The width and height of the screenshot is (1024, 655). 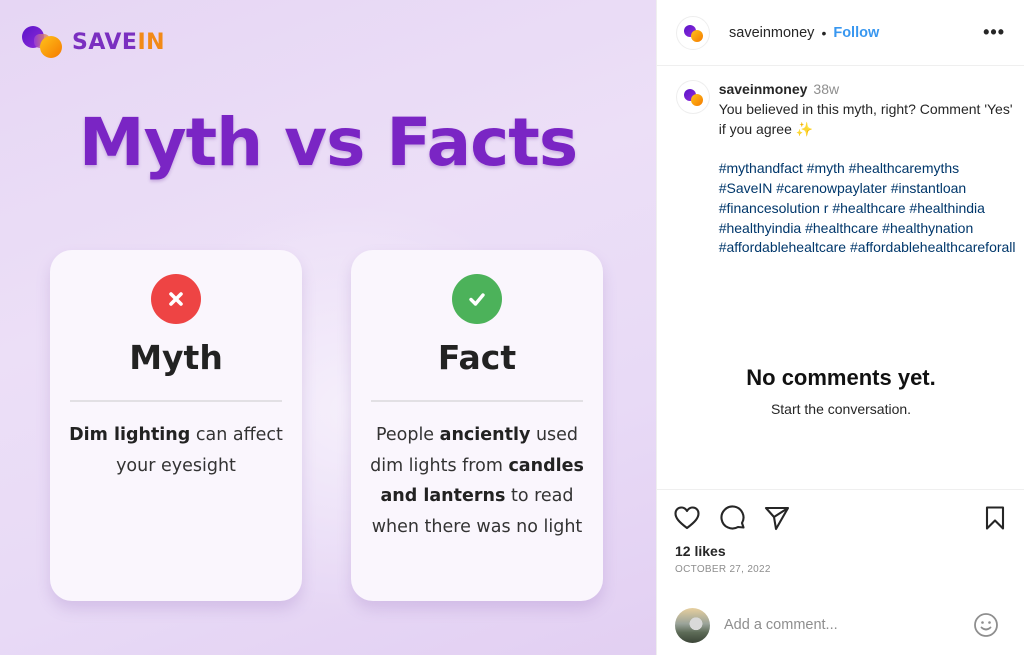 I want to click on hashtag-link: #healthindia, so click(x=947, y=208).